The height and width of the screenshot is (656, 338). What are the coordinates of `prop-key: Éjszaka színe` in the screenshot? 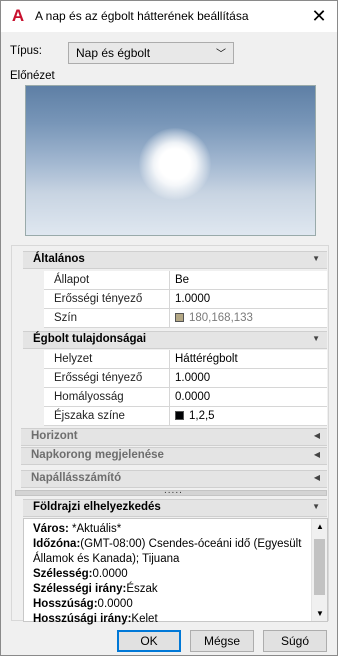 It's located at (89, 416).